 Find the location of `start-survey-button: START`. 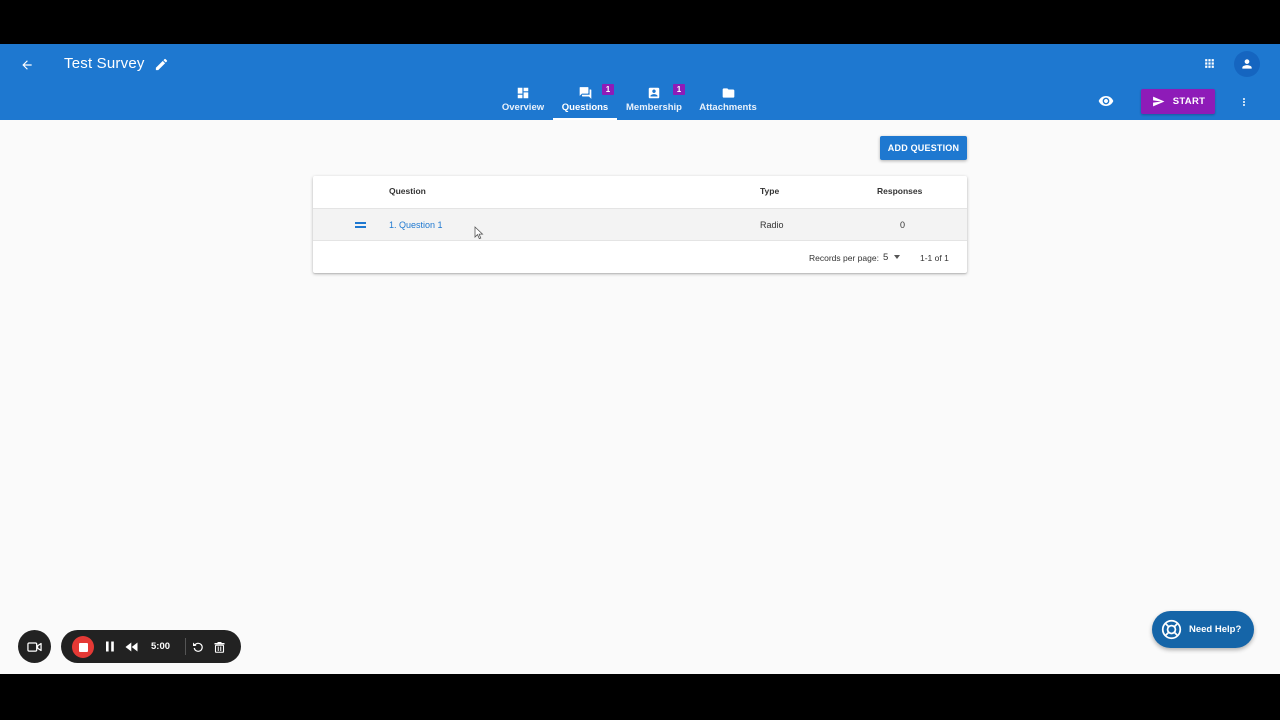

start-survey-button: START is located at coordinates (1178, 101).